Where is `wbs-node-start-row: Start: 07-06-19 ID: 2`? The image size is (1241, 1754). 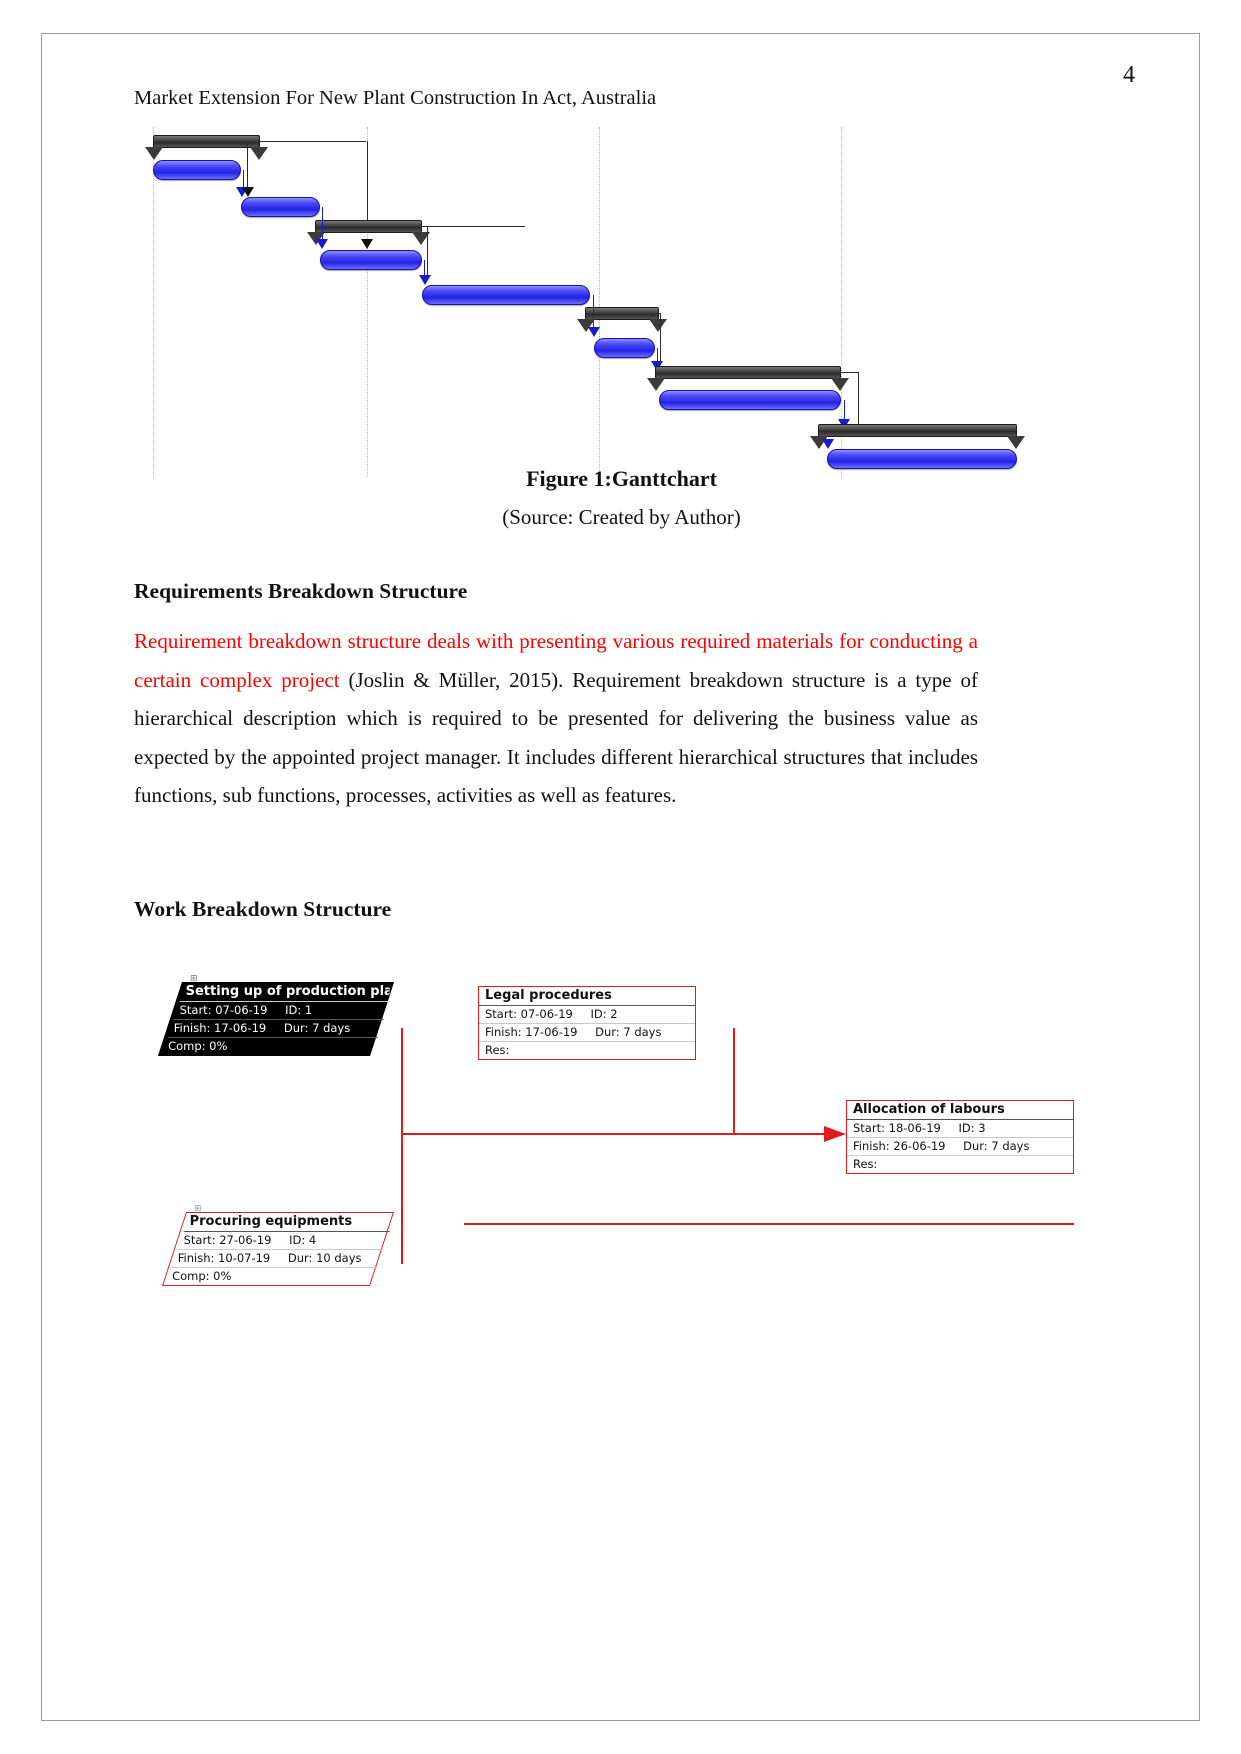 wbs-node-start-row: Start: 07-06-19 ID: 2 is located at coordinates (587, 1015).